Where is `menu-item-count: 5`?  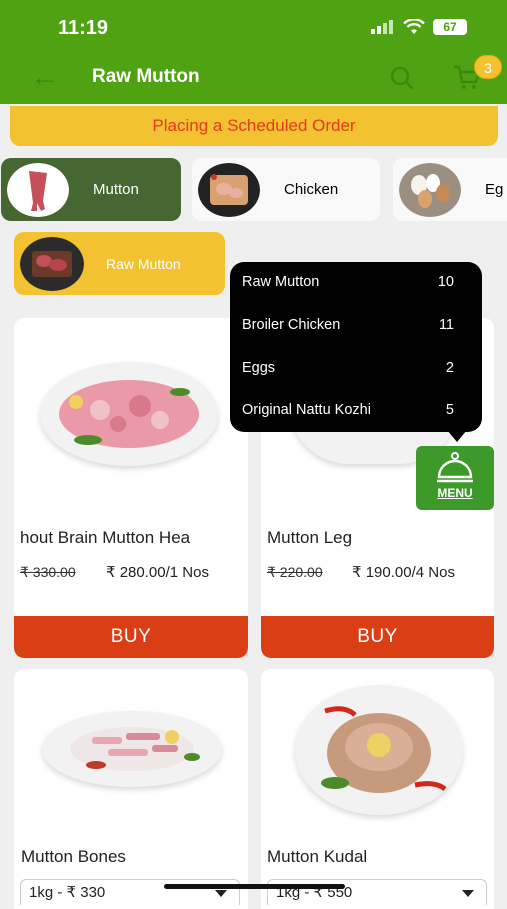
menu-item-count: 5 is located at coordinates (449, 410).